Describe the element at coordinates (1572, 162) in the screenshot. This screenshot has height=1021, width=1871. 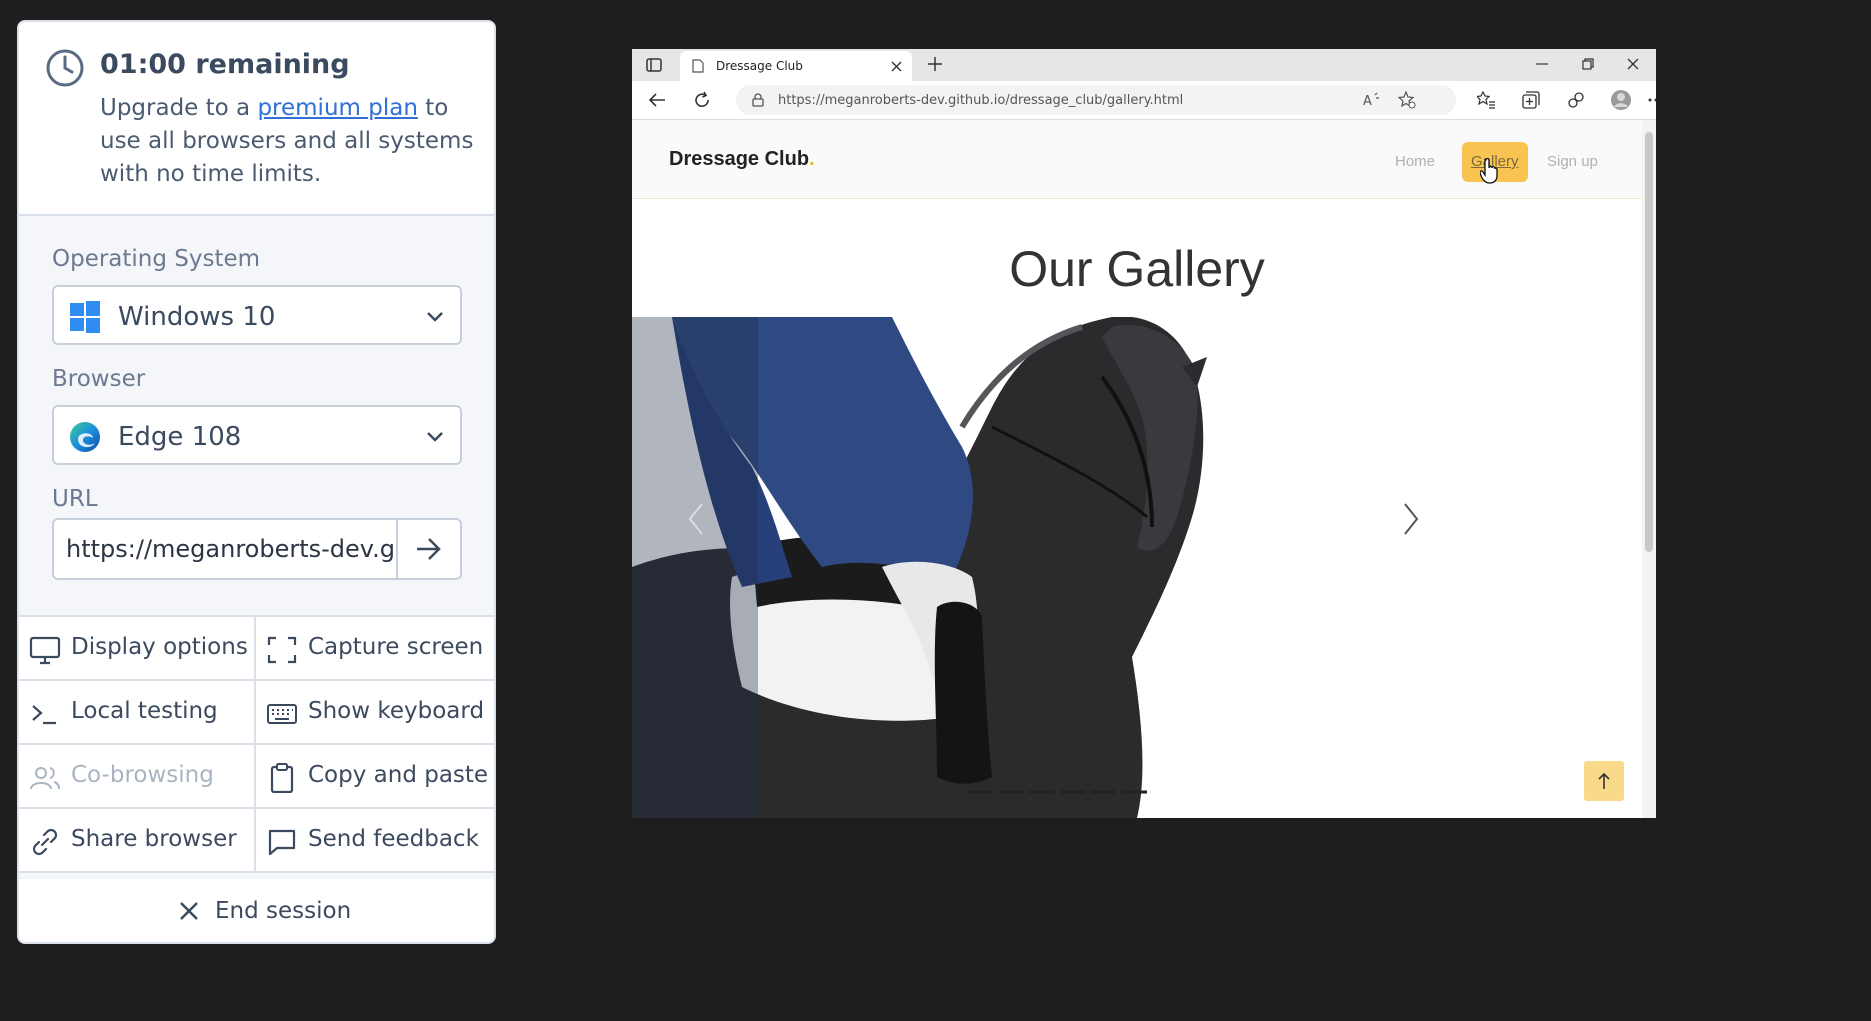
I see `nav-sign-up: Sign up` at that location.